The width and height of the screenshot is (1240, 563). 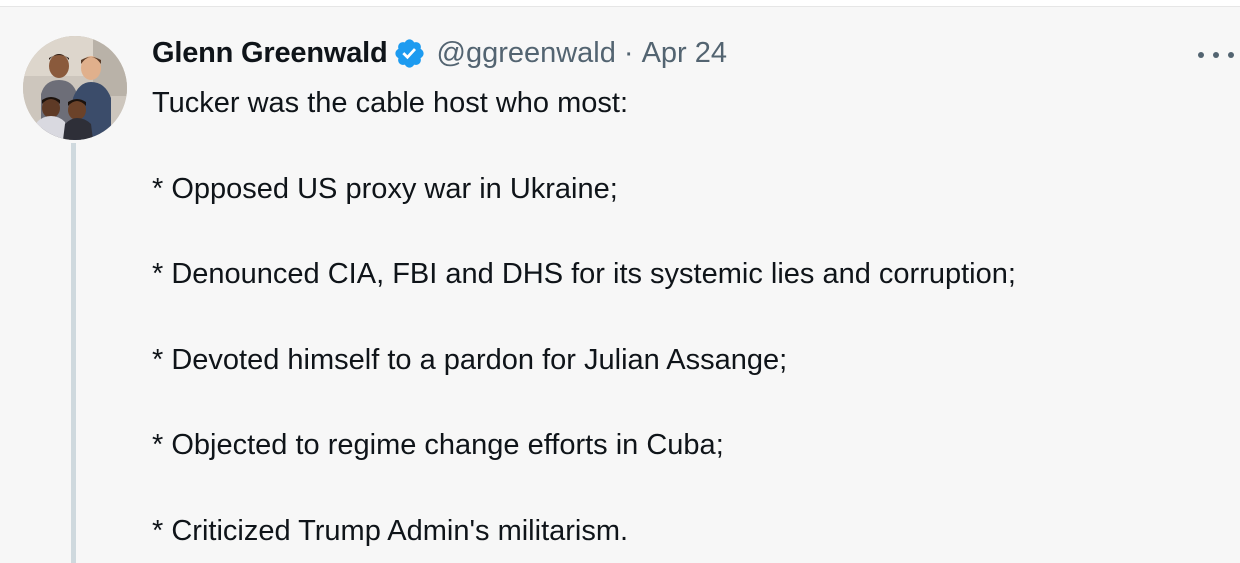 I want to click on tweet-header: Glenn Greenwald @ggreenwald · Apr 24, so click(x=439, y=53).